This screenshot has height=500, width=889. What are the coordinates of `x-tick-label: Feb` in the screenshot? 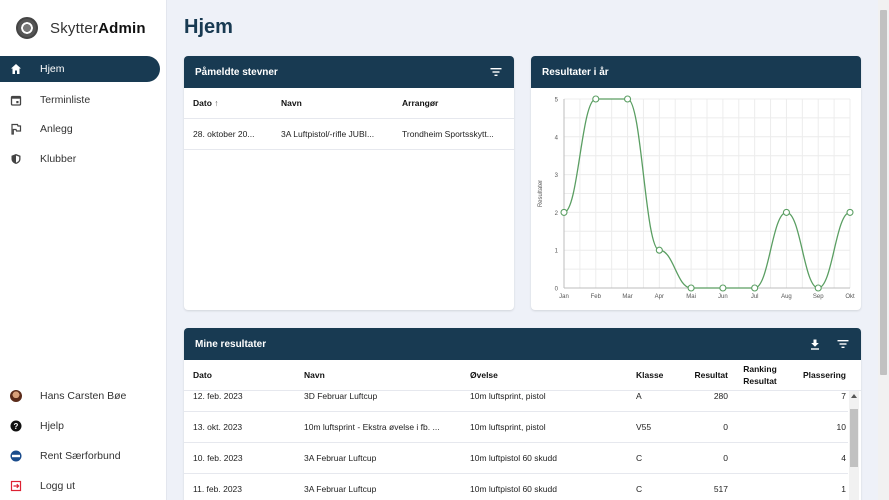 It's located at (596, 297).